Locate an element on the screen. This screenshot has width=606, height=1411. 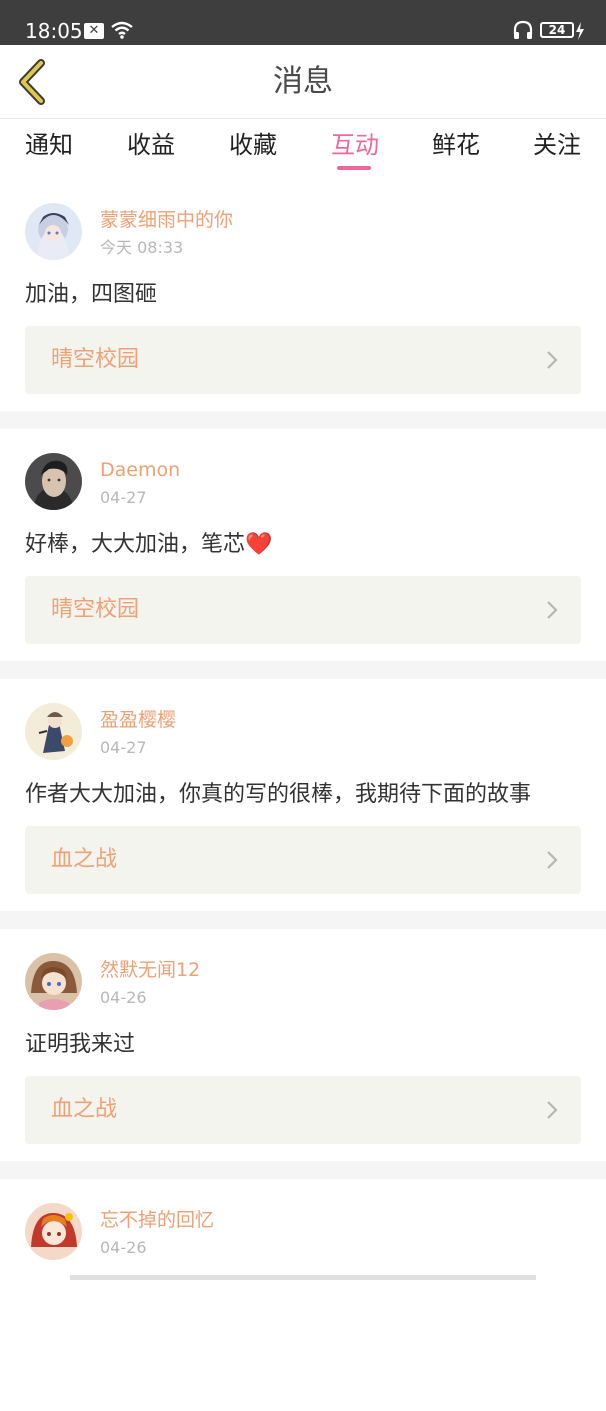
username: Daemon is located at coordinates (140, 470).